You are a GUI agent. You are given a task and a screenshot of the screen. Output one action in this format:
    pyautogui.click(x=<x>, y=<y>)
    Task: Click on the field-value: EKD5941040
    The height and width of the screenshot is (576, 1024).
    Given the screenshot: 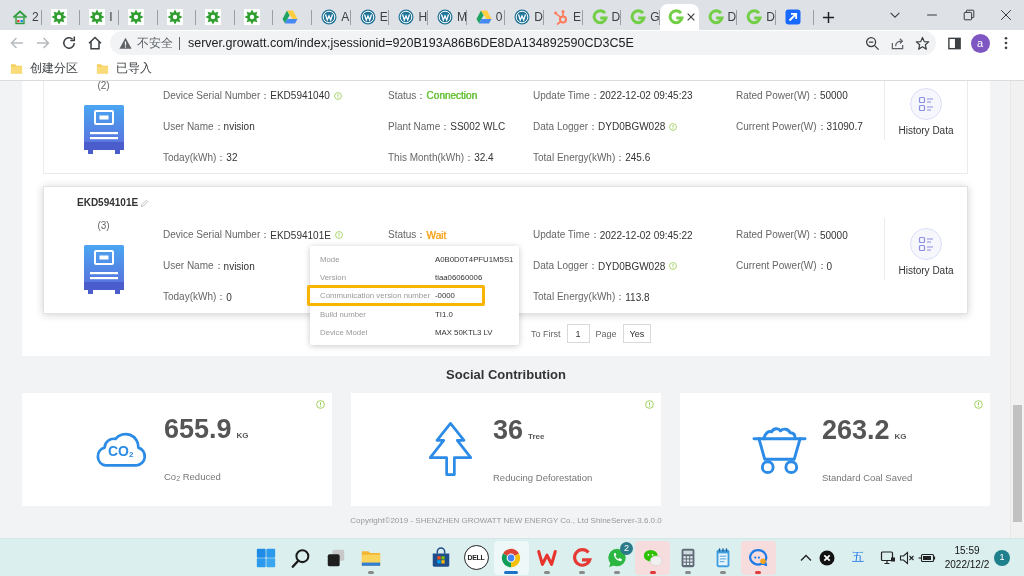 What is the action you would take?
    pyautogui.click(x=300, y=95)
    